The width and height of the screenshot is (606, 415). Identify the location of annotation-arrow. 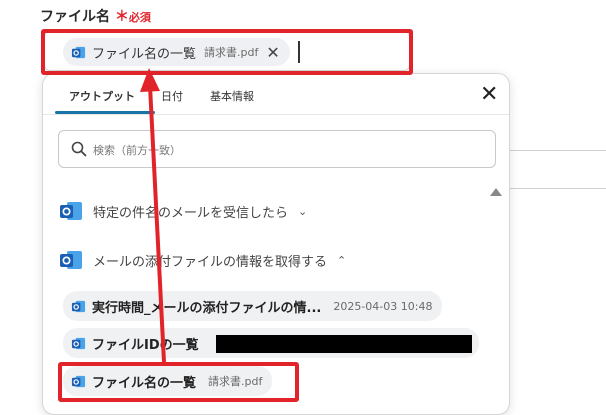
(153, 215).